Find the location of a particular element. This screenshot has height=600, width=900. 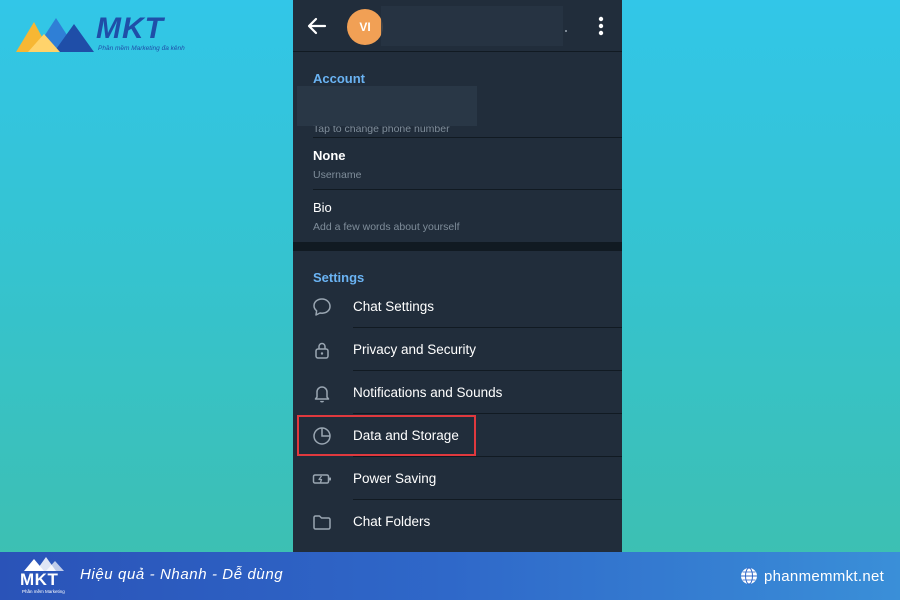

folder-icon is located at coordinates (322, 522).